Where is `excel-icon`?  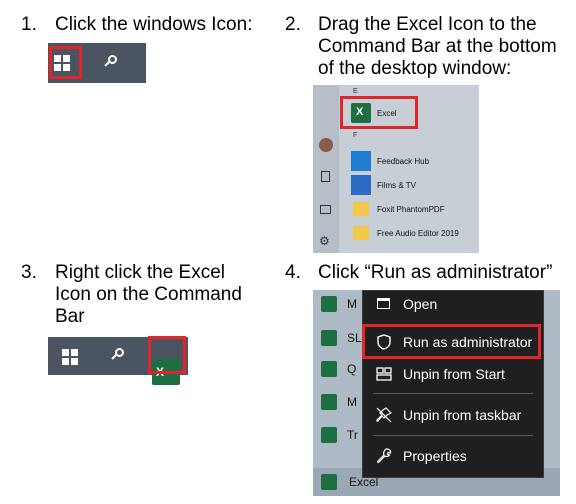 excel-icon is located at coordinates (329, 482).